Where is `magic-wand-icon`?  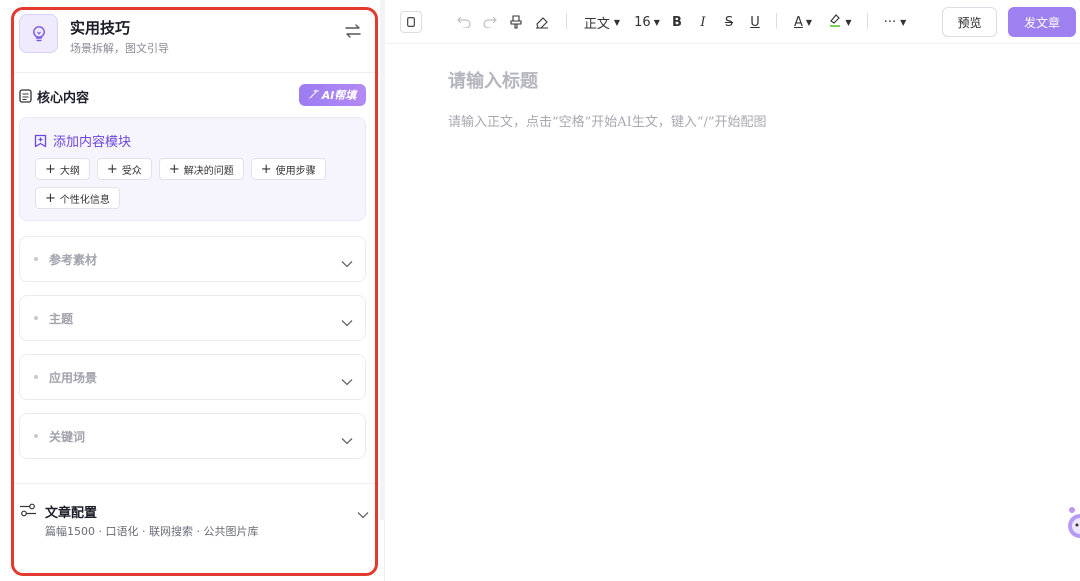
magic-wand-icon is located at coordinates (314, 95).